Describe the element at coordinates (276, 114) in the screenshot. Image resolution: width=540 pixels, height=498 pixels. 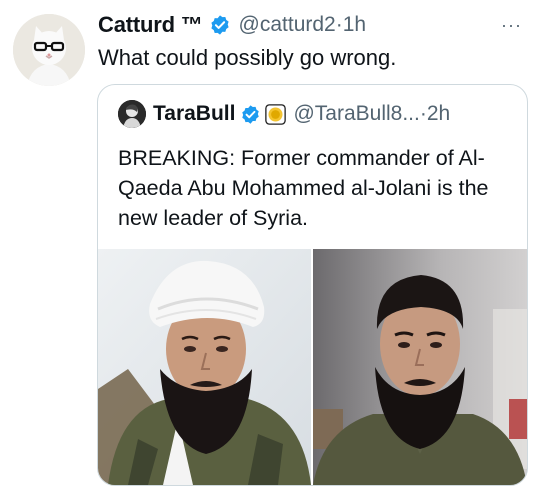
I see `gold-affiliate-badge-icon` at that location.